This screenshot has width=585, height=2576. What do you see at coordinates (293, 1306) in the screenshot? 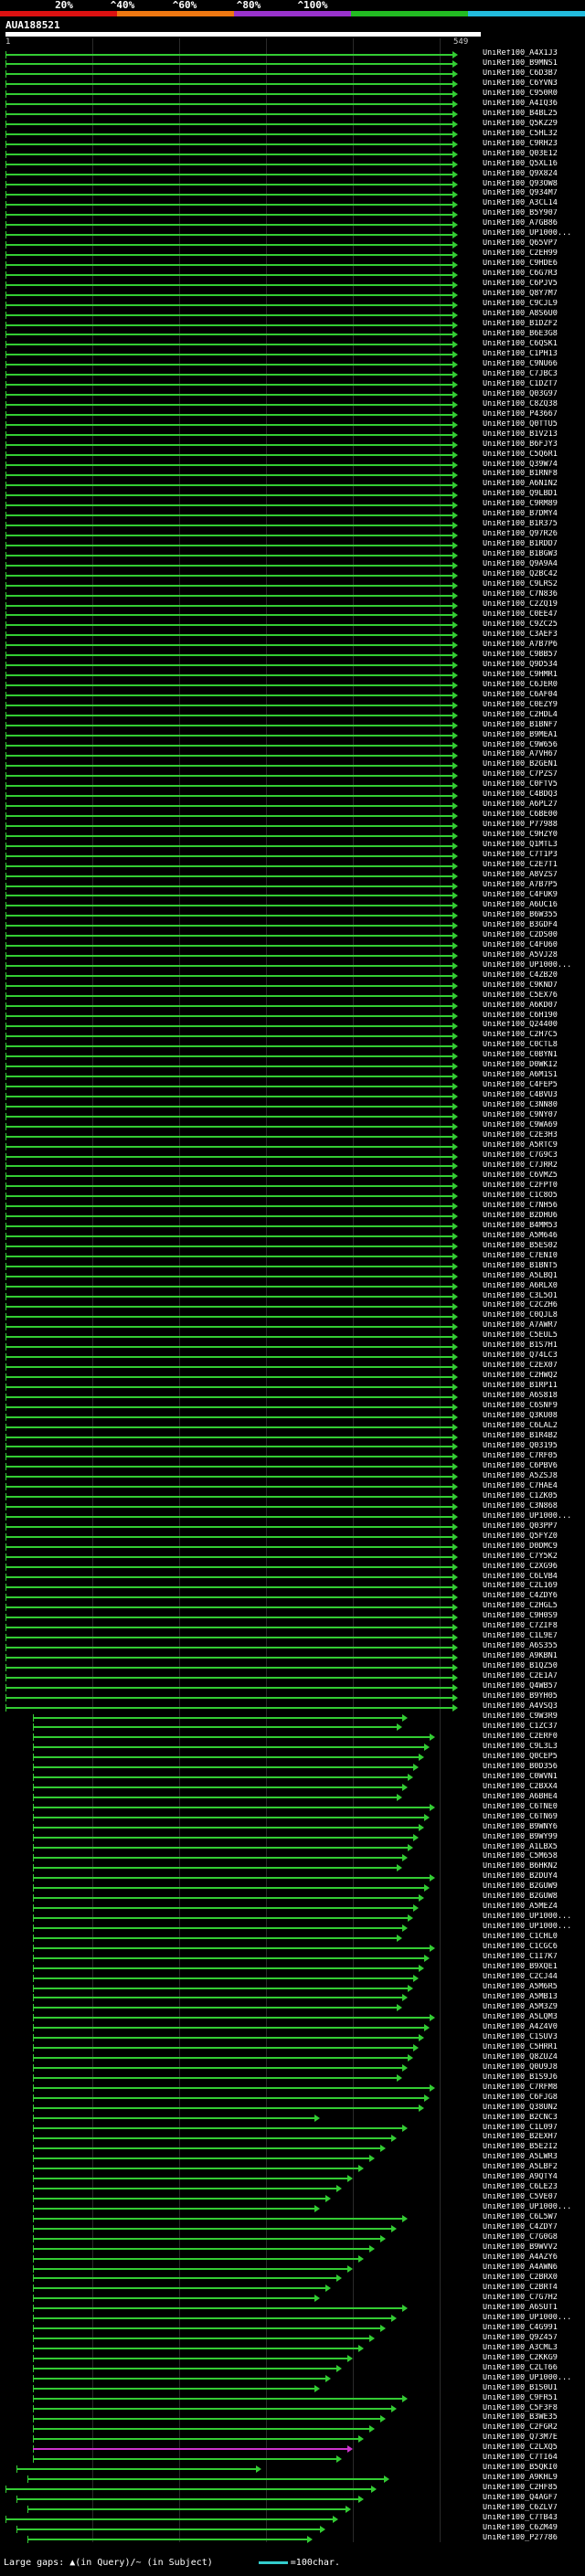
I see `hit-row: UniRef100_C2CZH6` at bounding box center [293, 1306].